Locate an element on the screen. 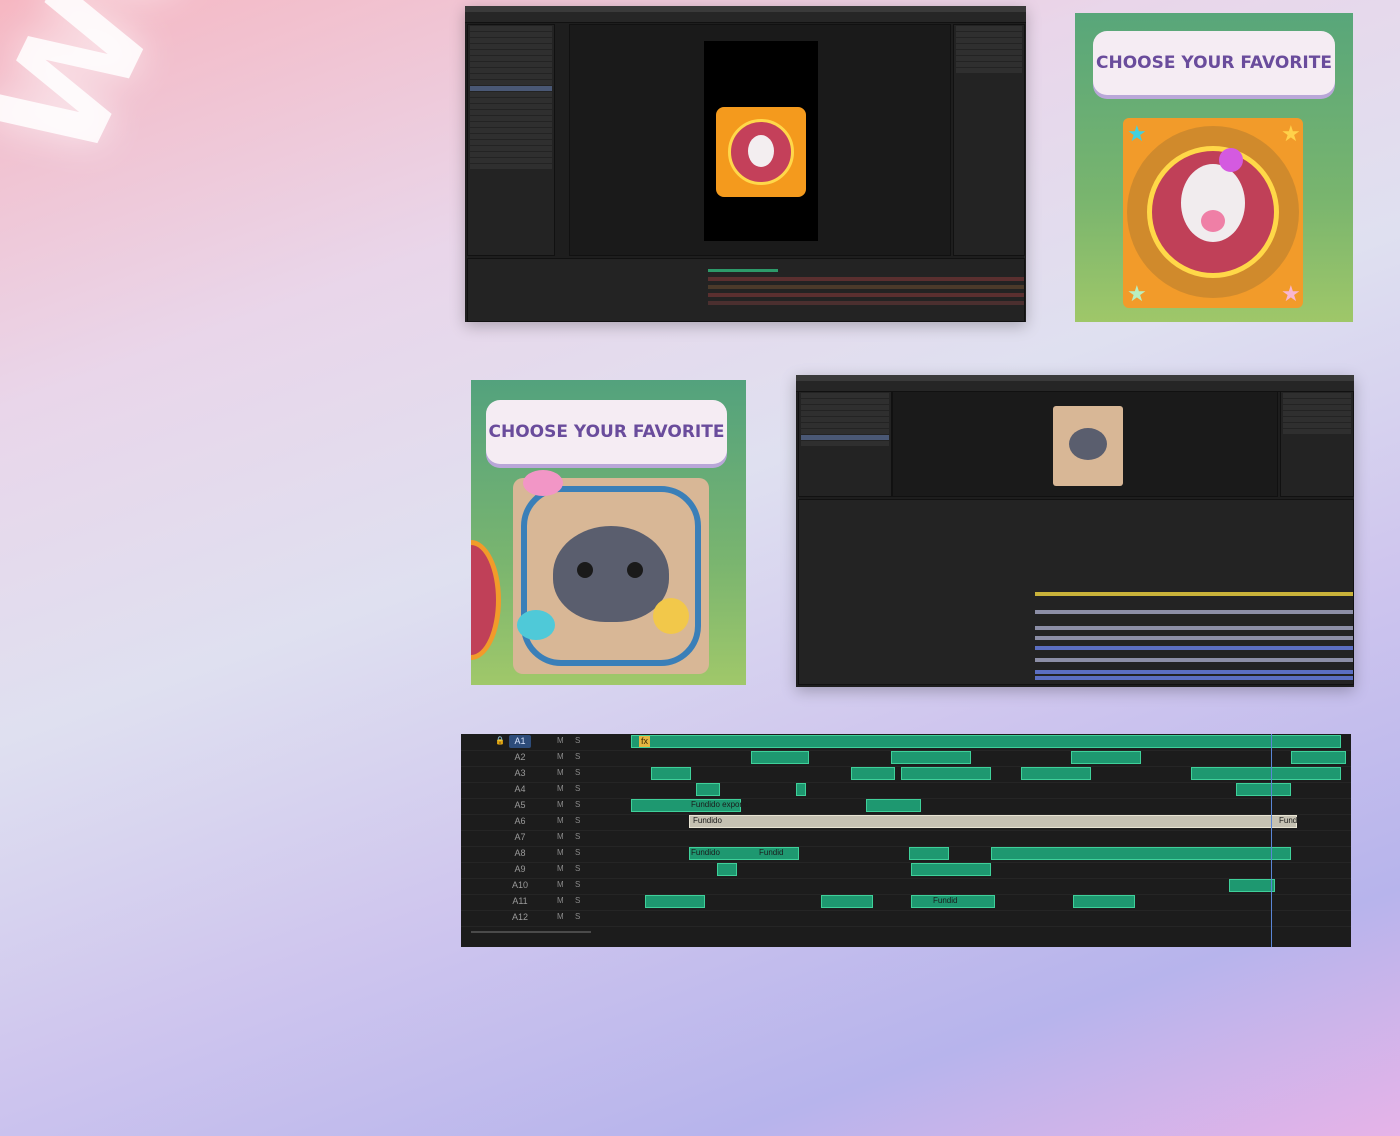 The height and width of the screenshot is (1136, 1400). toolbar is located at coordinates (745, 17).